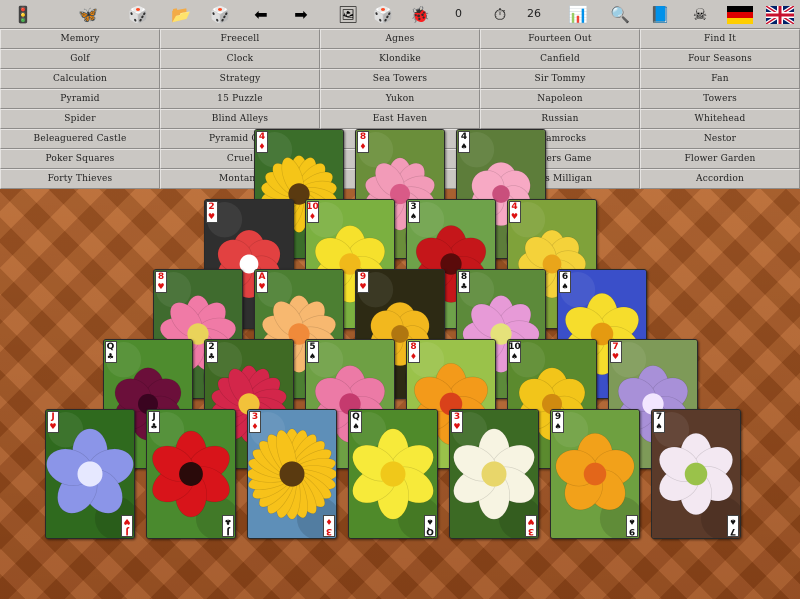  Describe the element at coordinates (80, 119) in the screenshot. I see `menu-item-spider: Spider` at that location.